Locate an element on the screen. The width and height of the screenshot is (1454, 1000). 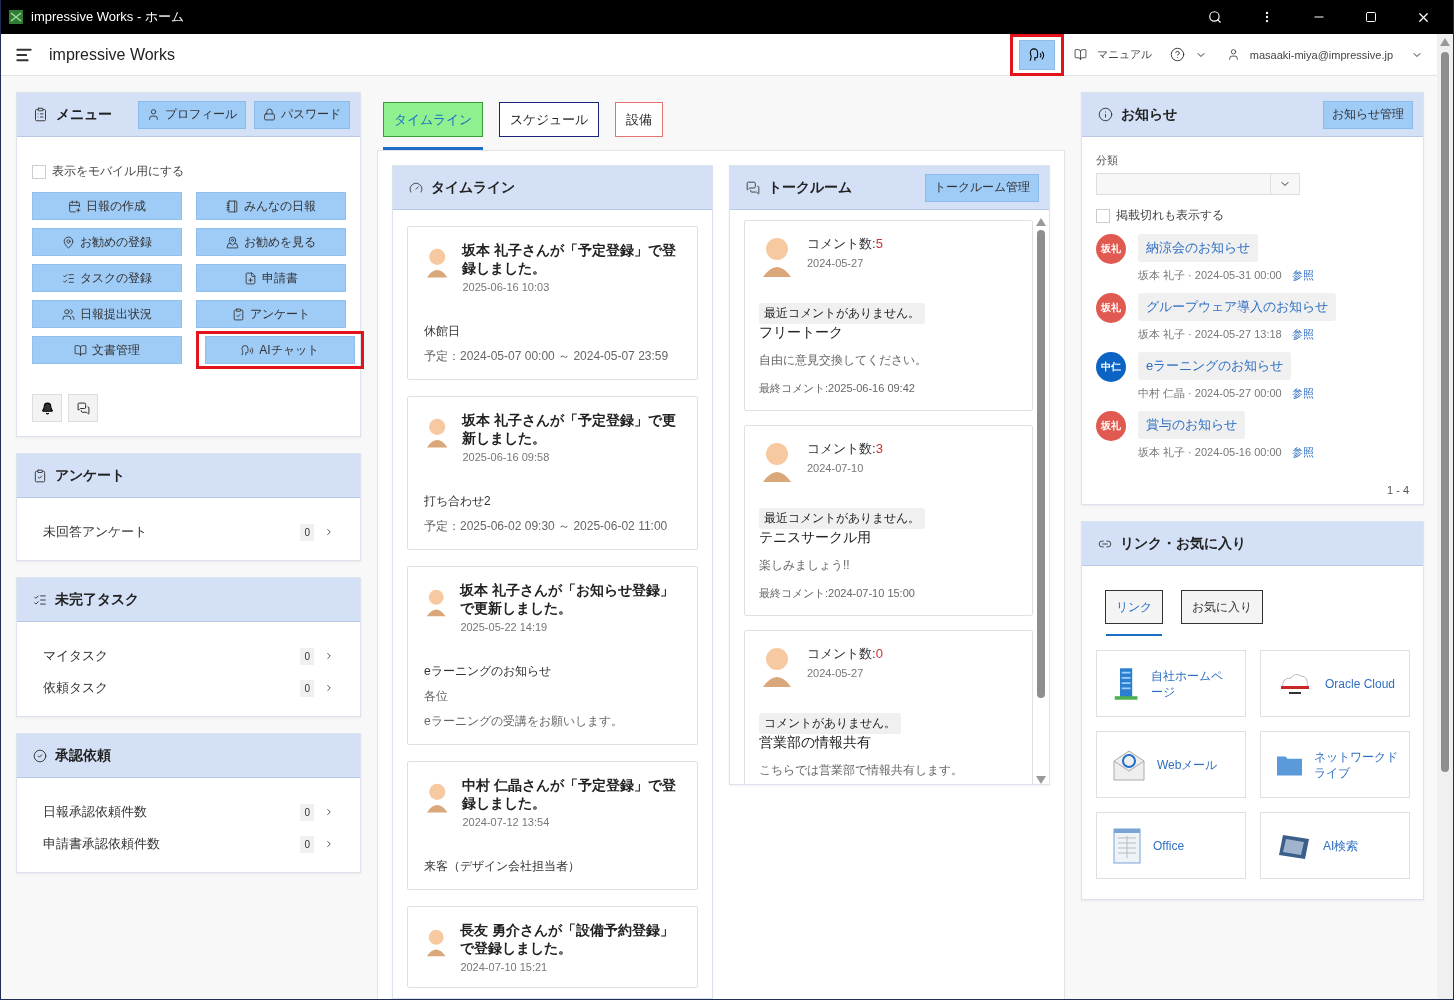
scrollbar is located at coordinates (1041, 501).